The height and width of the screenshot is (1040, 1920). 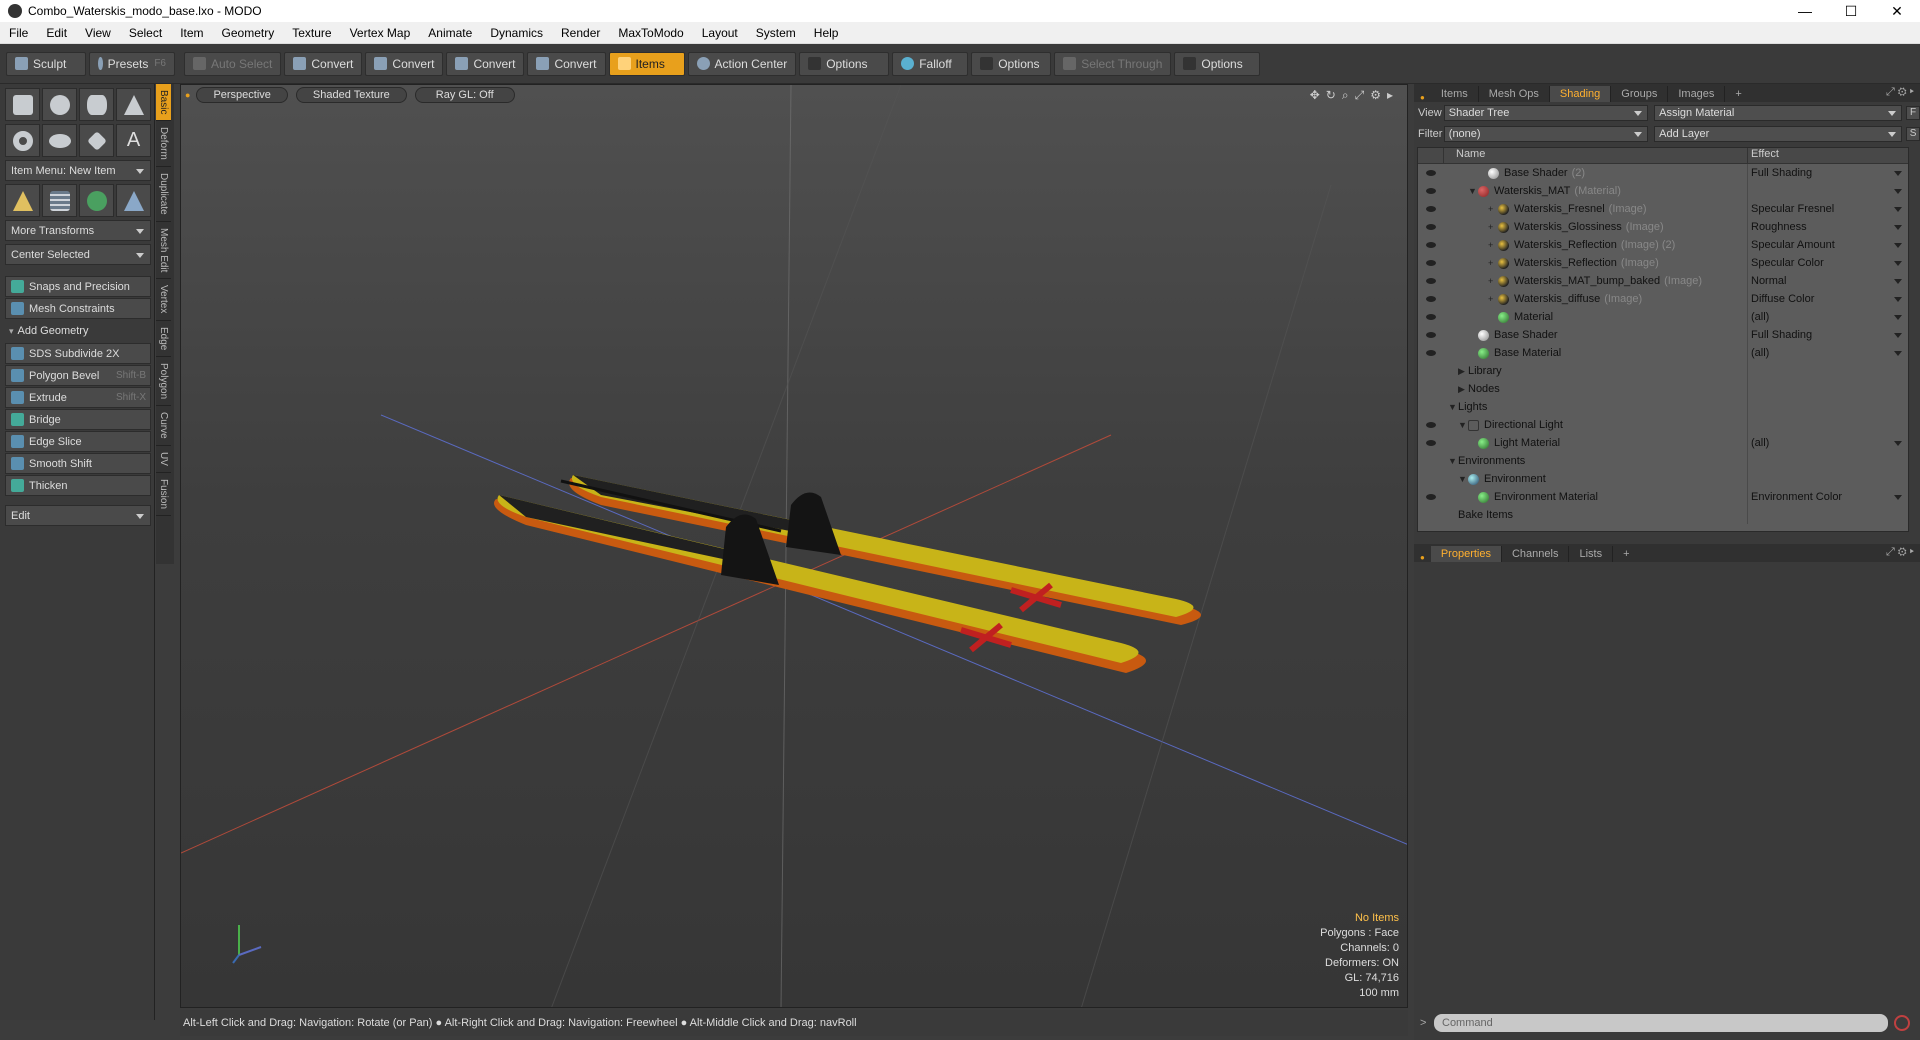 I want to click on raygl-button: Ray GL: Off, so click(x=464, y=95).